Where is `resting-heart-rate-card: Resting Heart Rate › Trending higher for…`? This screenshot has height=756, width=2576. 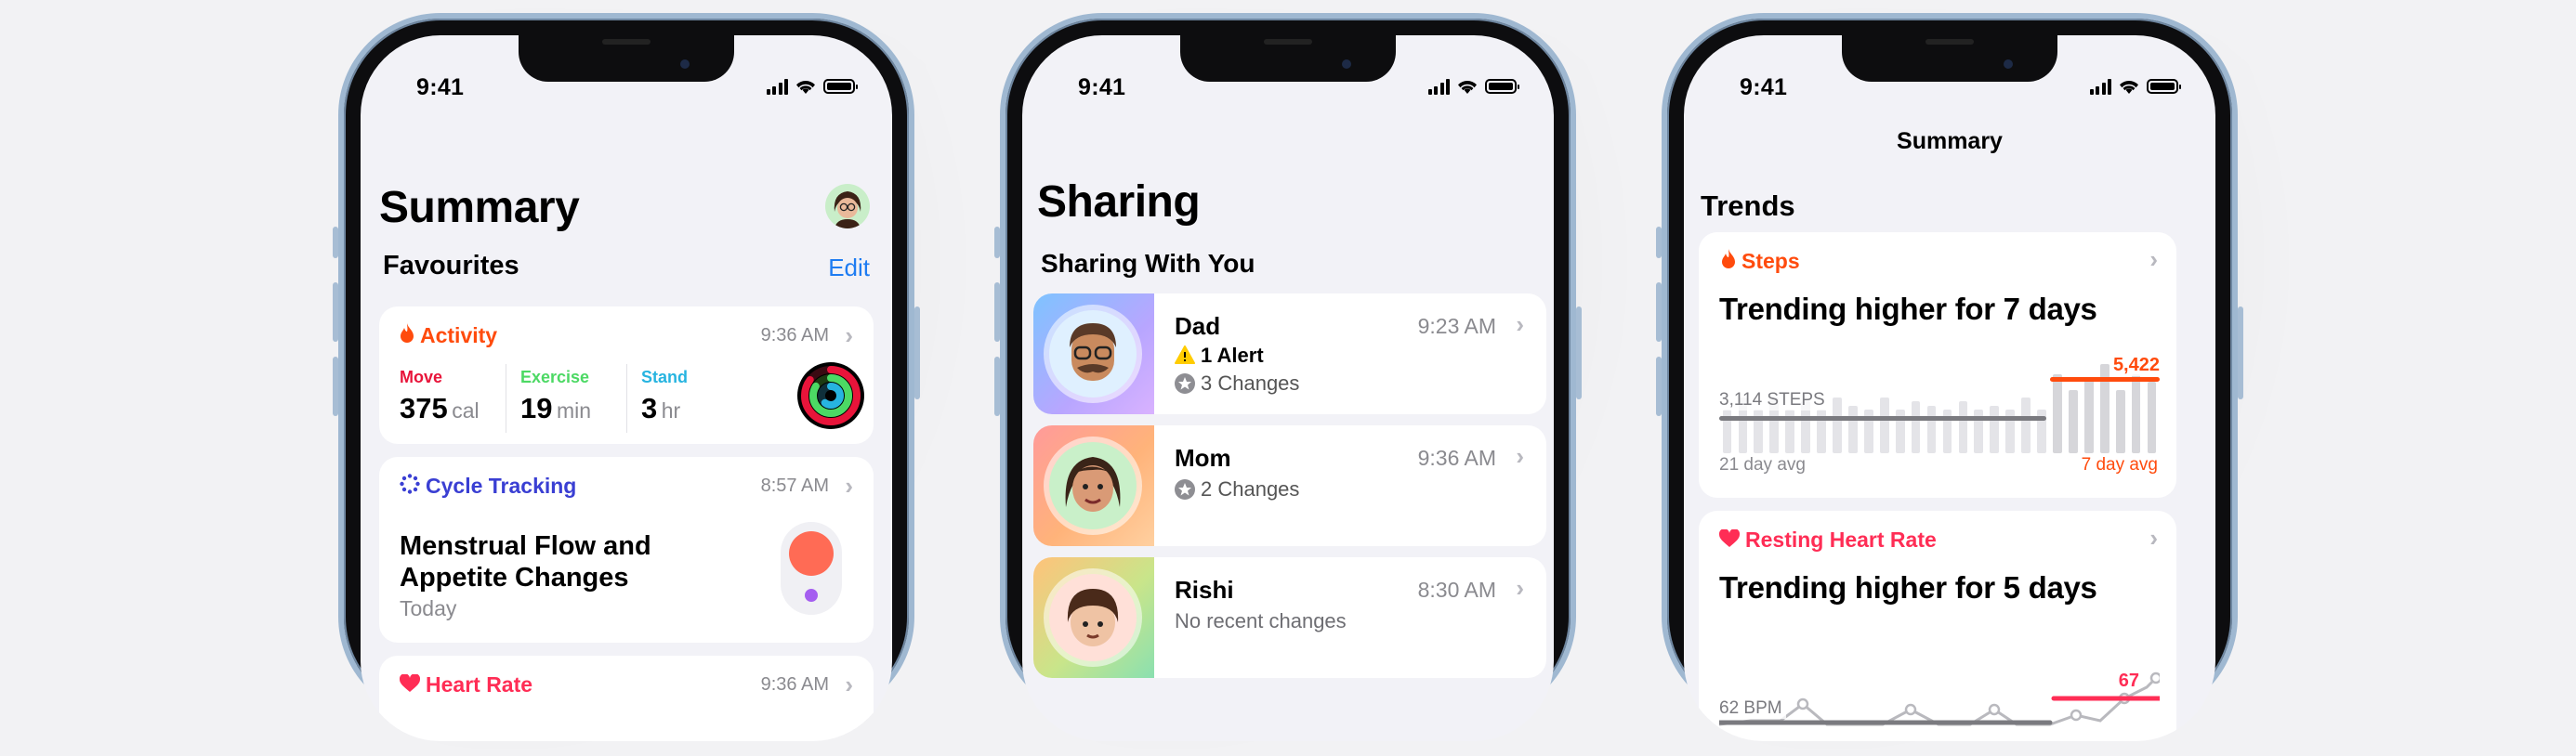 resting-heart-rate-card: Resting Heart Rate › Trending higher for… is located at coordinates (1937, 626).